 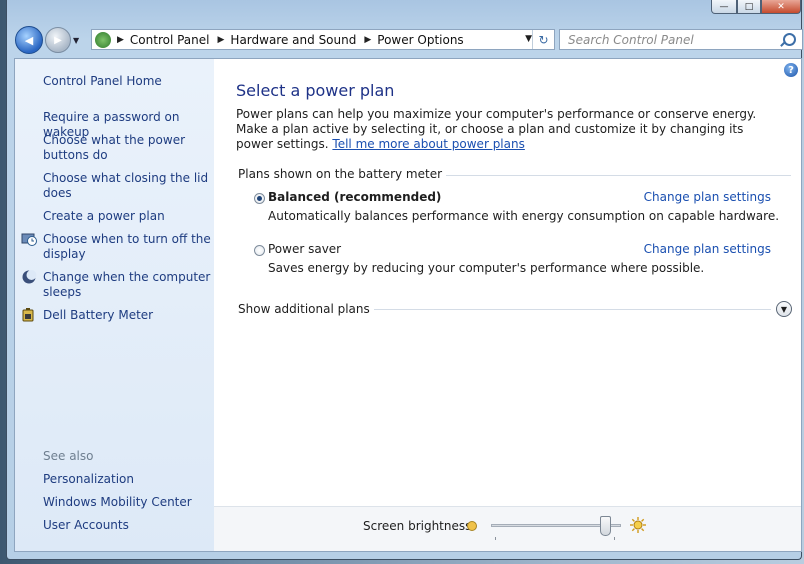 What do you see at coordinates (472, 526) in the screenshot?
I see `dim-brightness-icon` at bounding box center [472, 526].